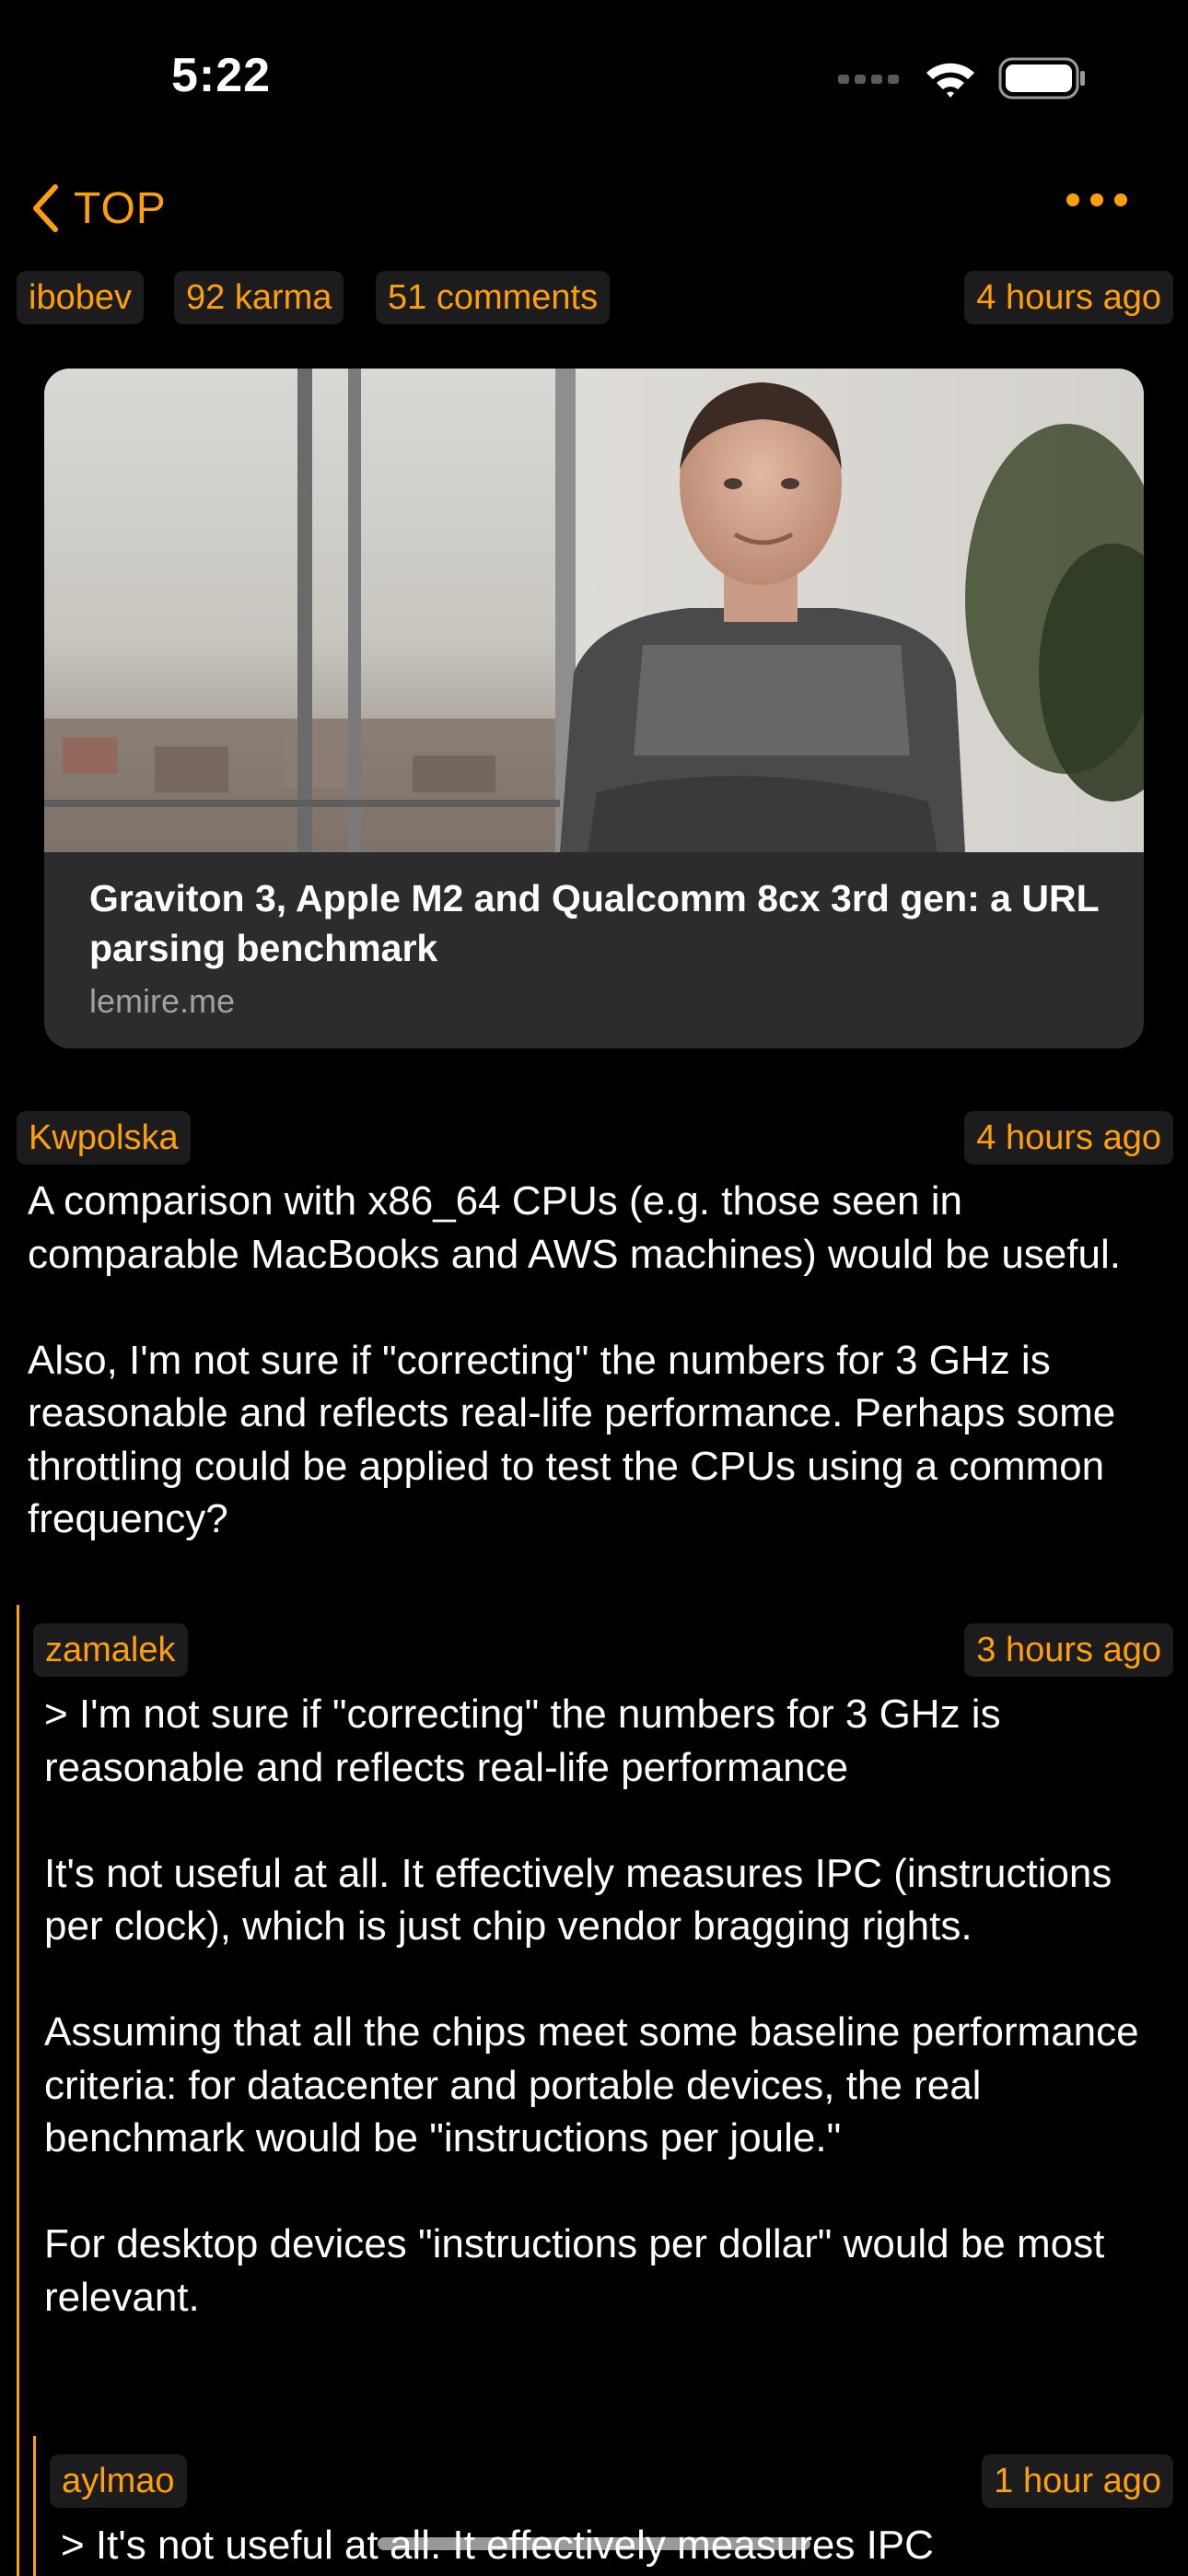  What do you see at coordinates (119, 2481) in the screenshot?
I see `comment-author-chip: aylmao` at bounding box center [119, 2481].